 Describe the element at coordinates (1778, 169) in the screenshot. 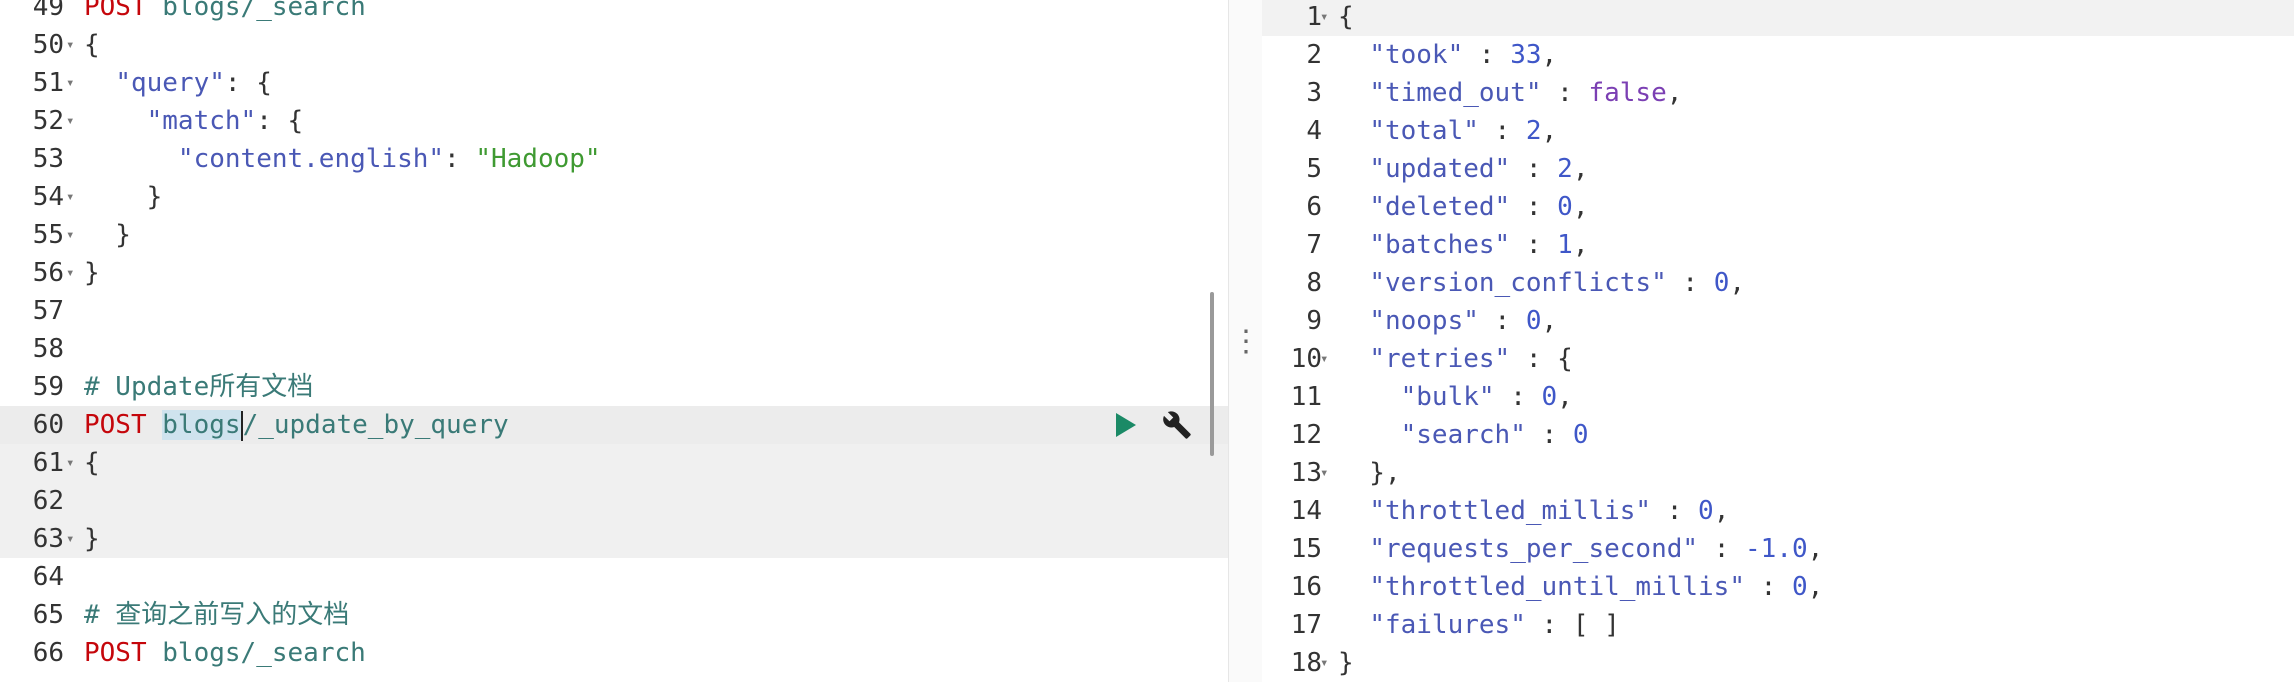

I see `response-line: 5 "updated" : 2,` at that location.